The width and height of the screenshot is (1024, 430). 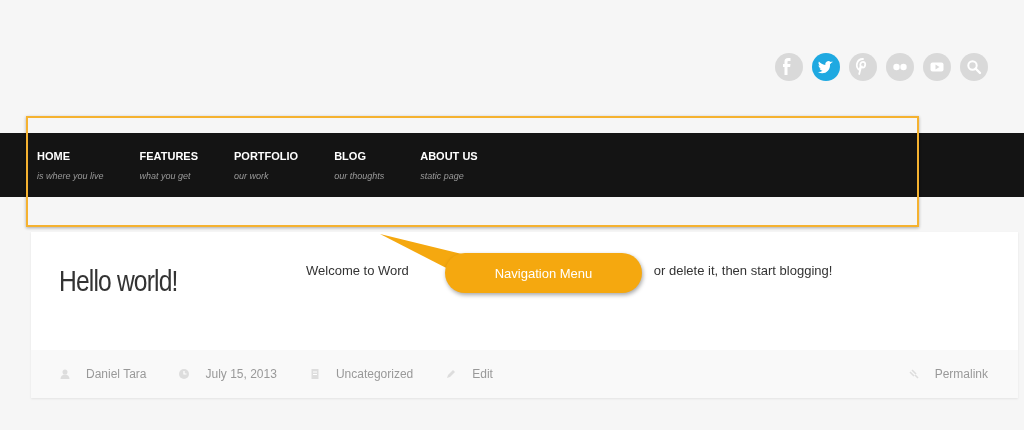 What do you see at coordinates (743, 270) in the screenshot?
I see `excerpt-text: or delete it, then start blogging!` at bounding box center [743, 270].